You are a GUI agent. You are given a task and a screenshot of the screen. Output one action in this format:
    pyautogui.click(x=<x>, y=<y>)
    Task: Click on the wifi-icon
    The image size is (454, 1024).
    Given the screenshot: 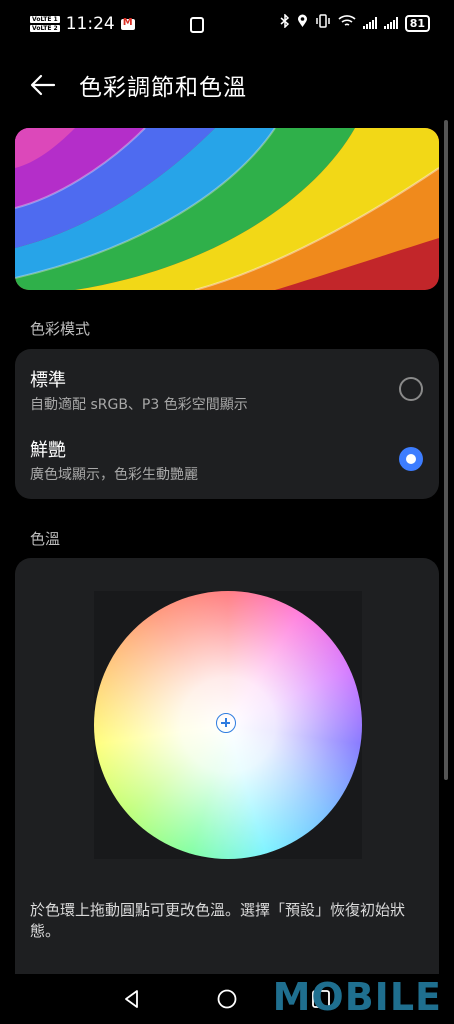 What is the action you would take?
    pyautogui.click(x=347, y=23)
    